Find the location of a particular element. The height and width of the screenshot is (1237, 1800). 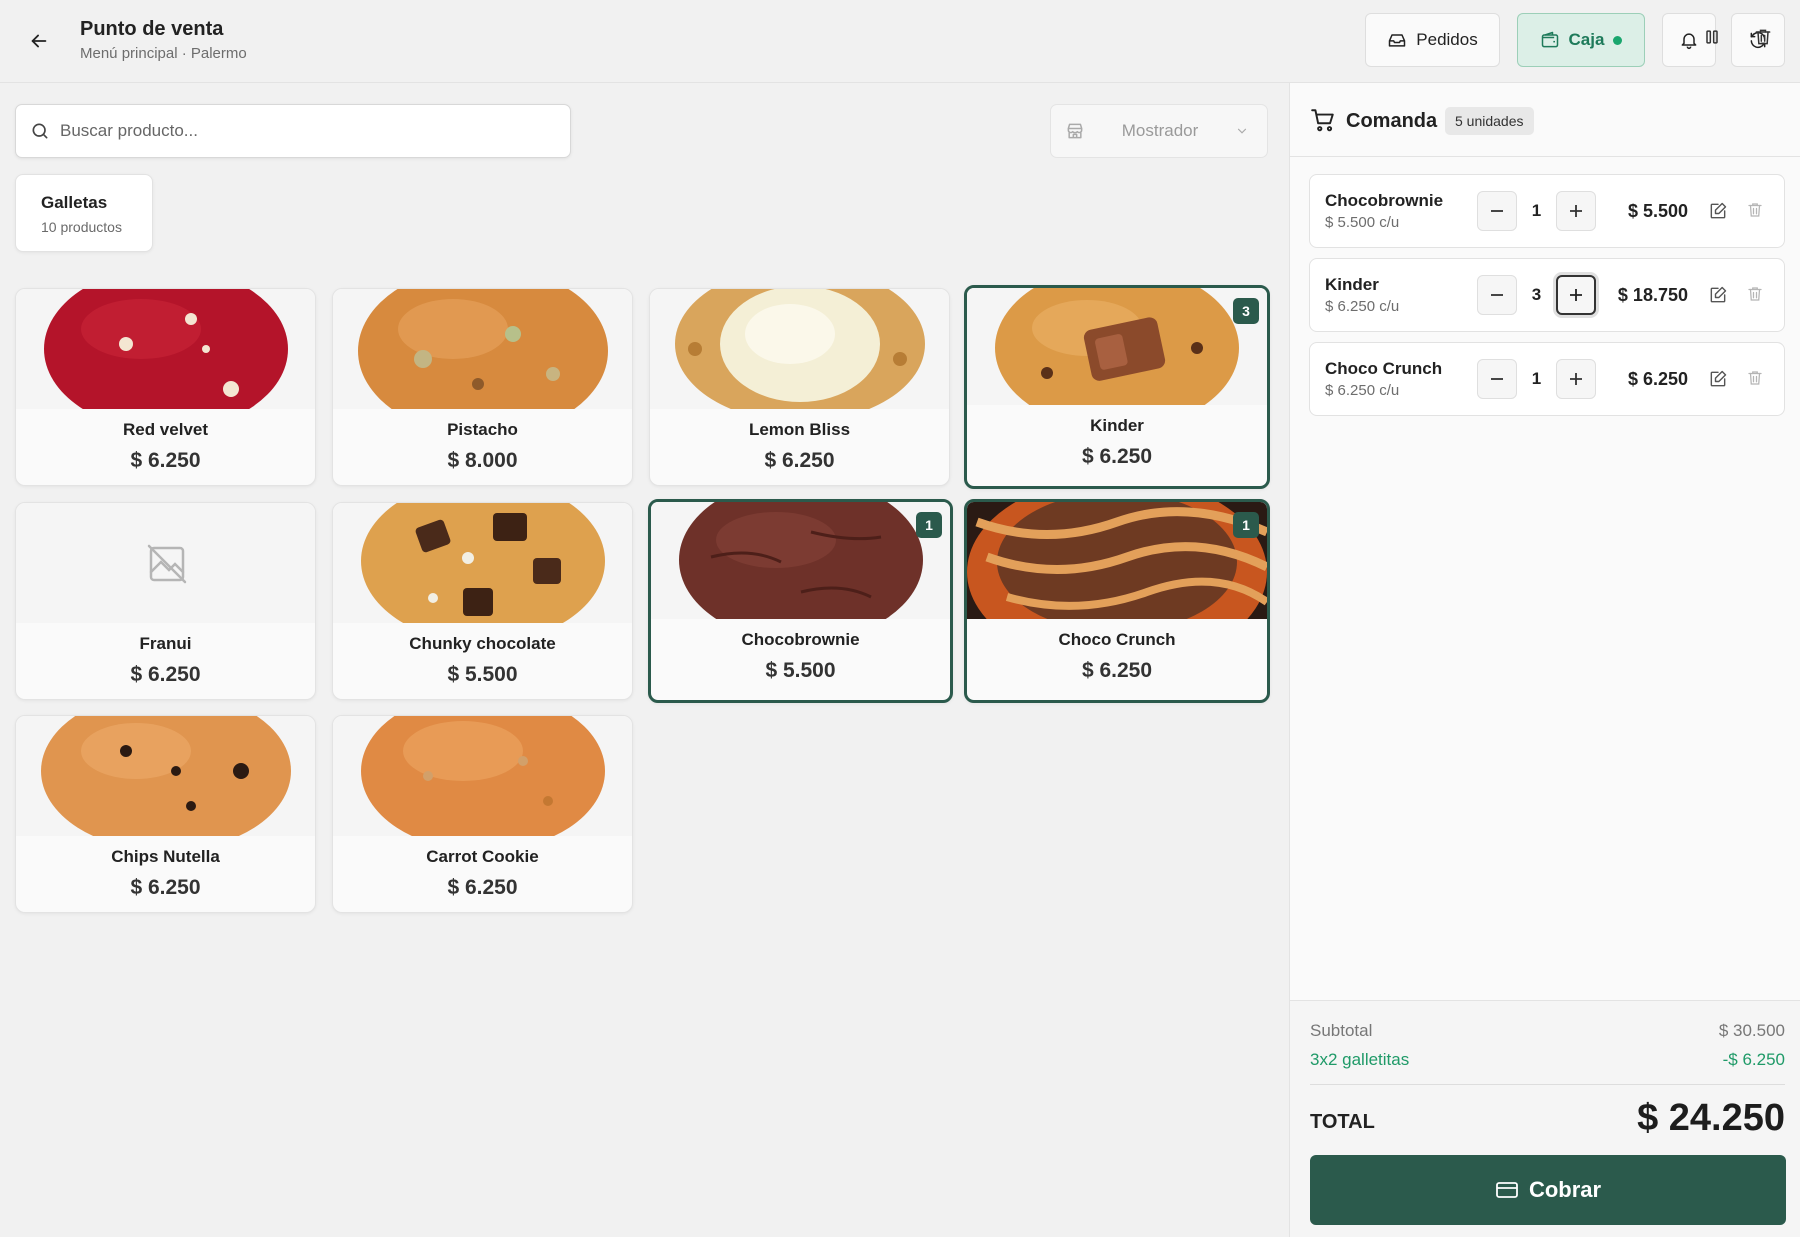

chunky-chocolate-cookie-image is located at coordinates (482, 563).